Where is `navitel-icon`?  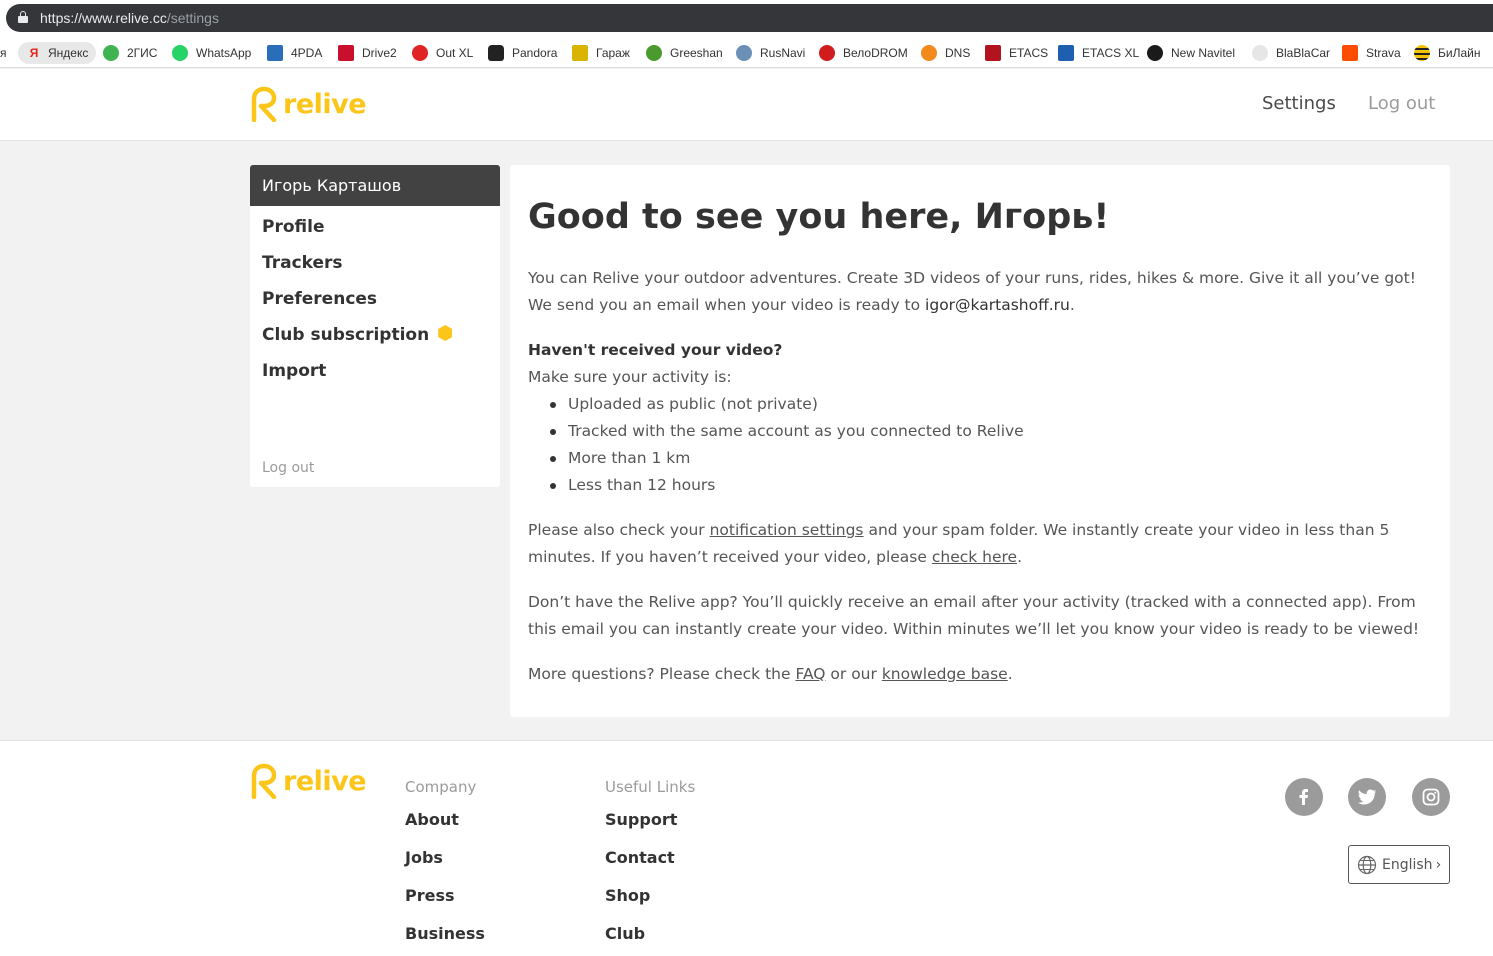 navitel-icon is located at coordinates (1155, 53).